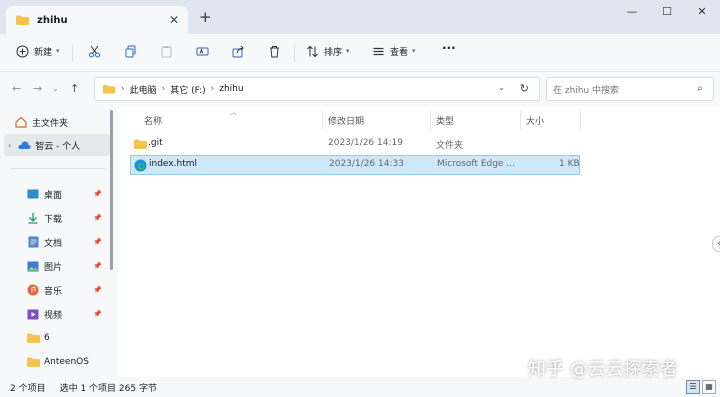 The height and width of the screenshot is (397, 720). I want to click on sidebar-item-pictures: 图片 📌, so click(67, 266).